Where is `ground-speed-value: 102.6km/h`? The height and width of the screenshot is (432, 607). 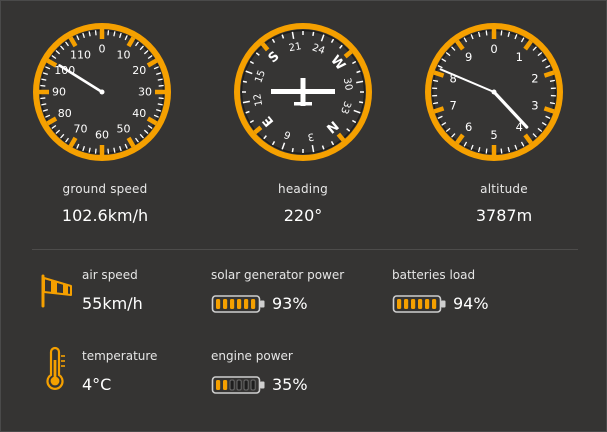
ground-speed-value: 102.6km/h is located at coordinates (105, 215).